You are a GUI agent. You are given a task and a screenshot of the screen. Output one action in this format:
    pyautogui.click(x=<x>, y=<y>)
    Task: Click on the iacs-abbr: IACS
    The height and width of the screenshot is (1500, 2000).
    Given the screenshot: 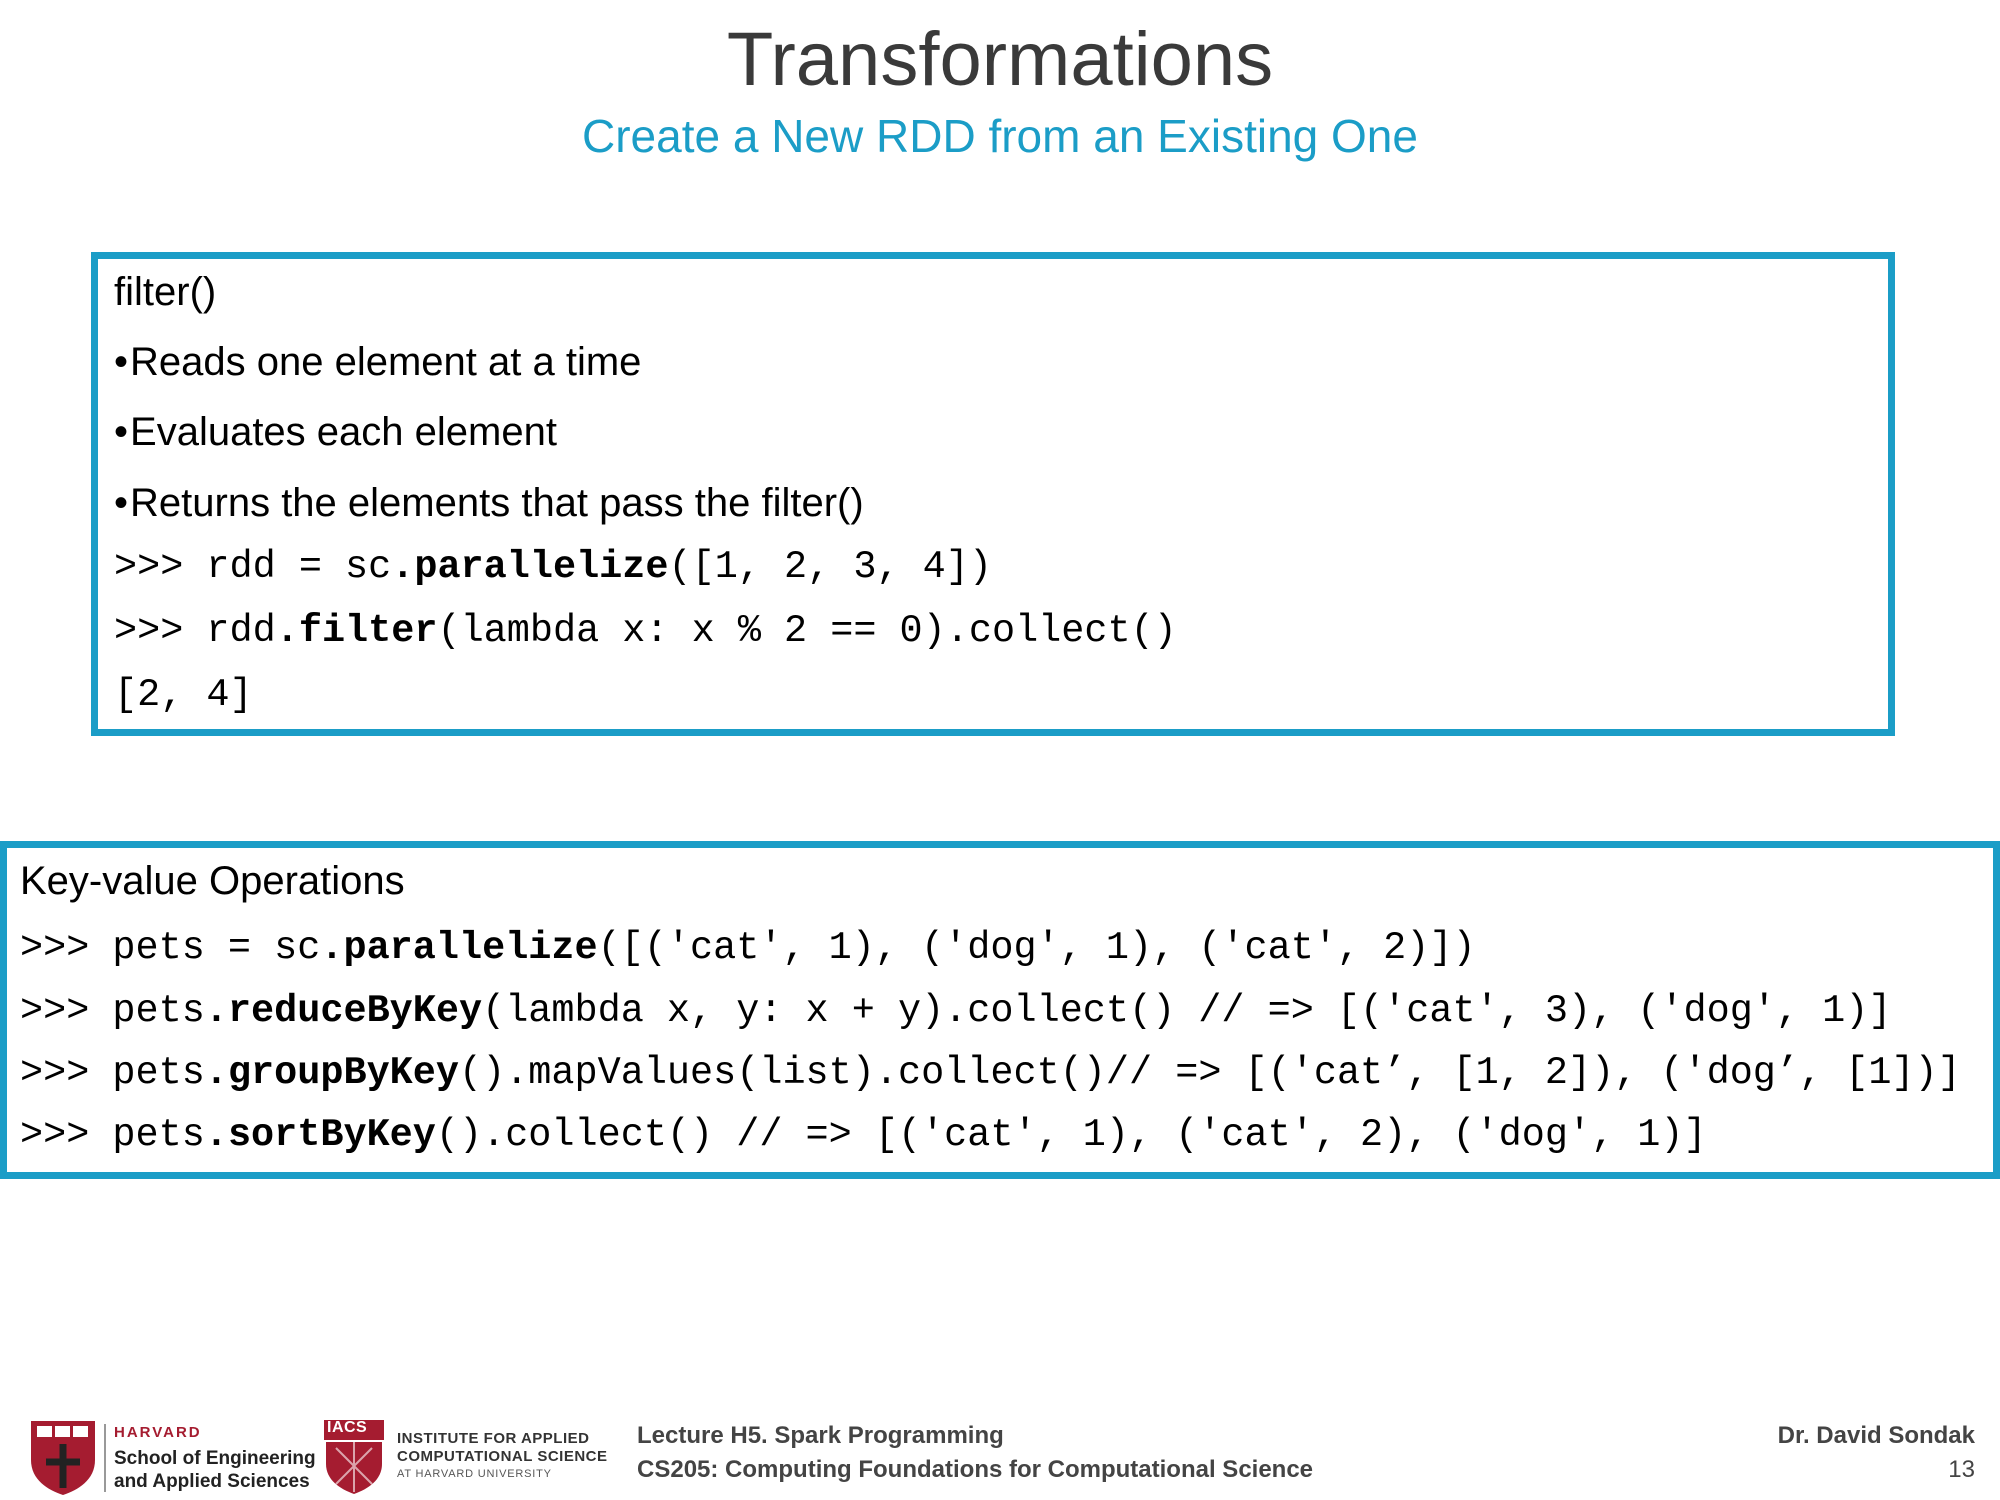 What is the action you would take?
    pyautogui.click(x=347, y=1427)
    